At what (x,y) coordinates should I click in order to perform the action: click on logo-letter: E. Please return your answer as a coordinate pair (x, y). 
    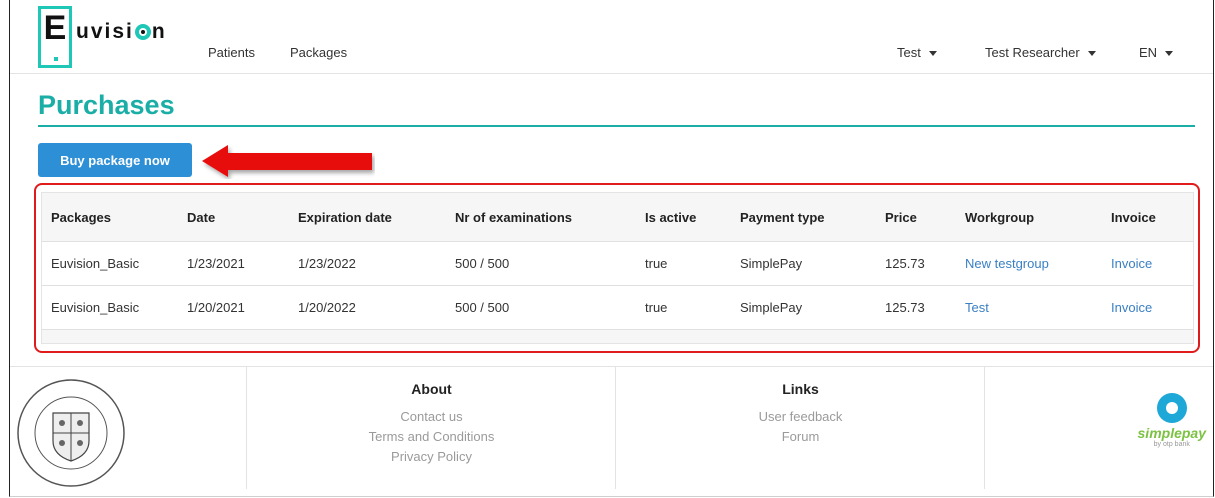
    Looking at the image, I should click on (55, 28).